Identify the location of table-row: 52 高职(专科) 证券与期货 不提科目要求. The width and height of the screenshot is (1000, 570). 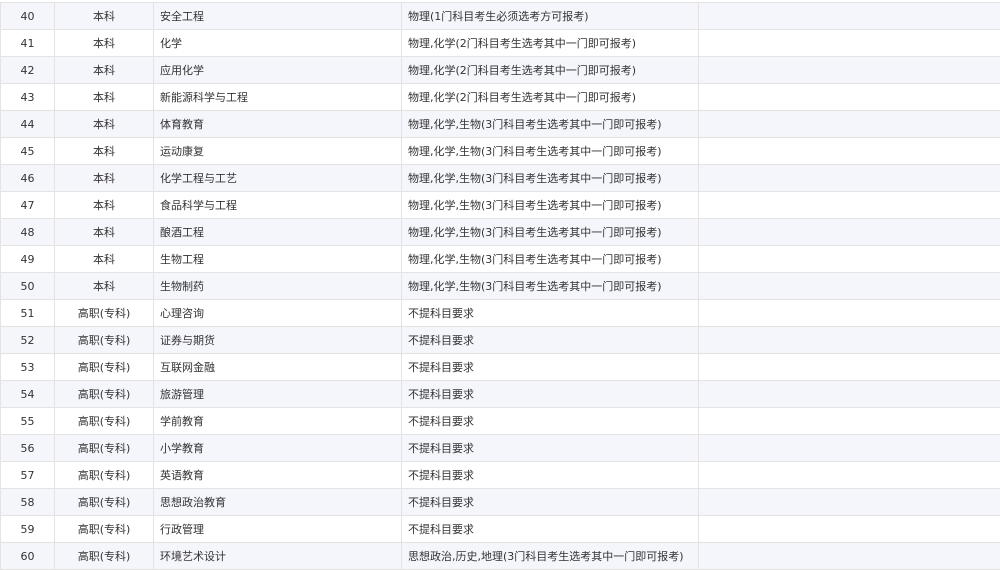
(500, 340).